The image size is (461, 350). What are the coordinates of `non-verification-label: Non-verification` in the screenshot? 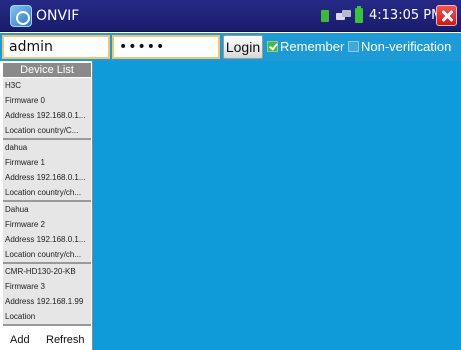 It's located at (406, 47).